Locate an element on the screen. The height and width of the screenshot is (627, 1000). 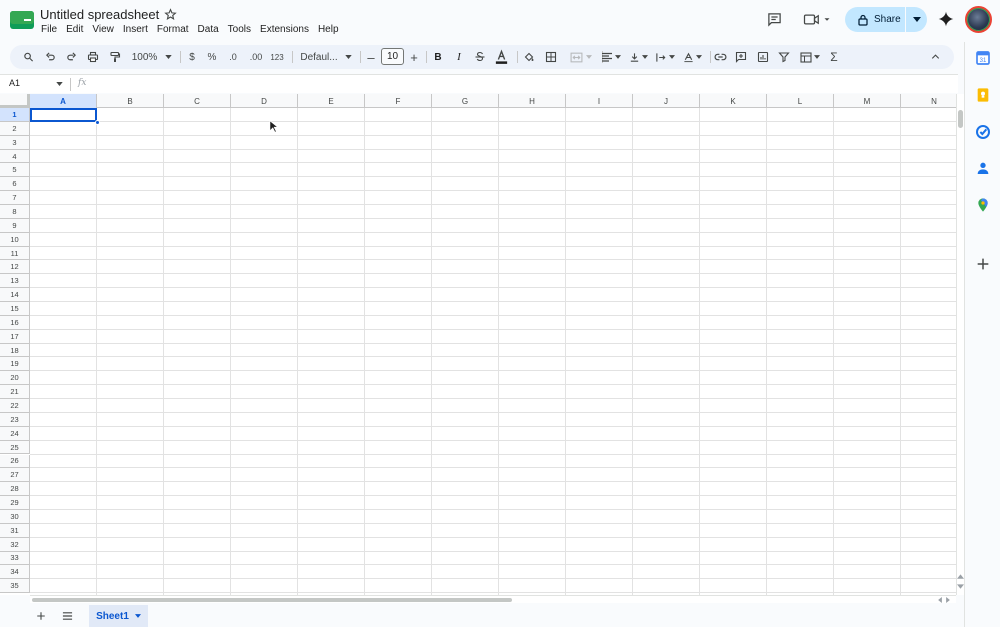
paint-format-icon is located at coordinates (115, 57).